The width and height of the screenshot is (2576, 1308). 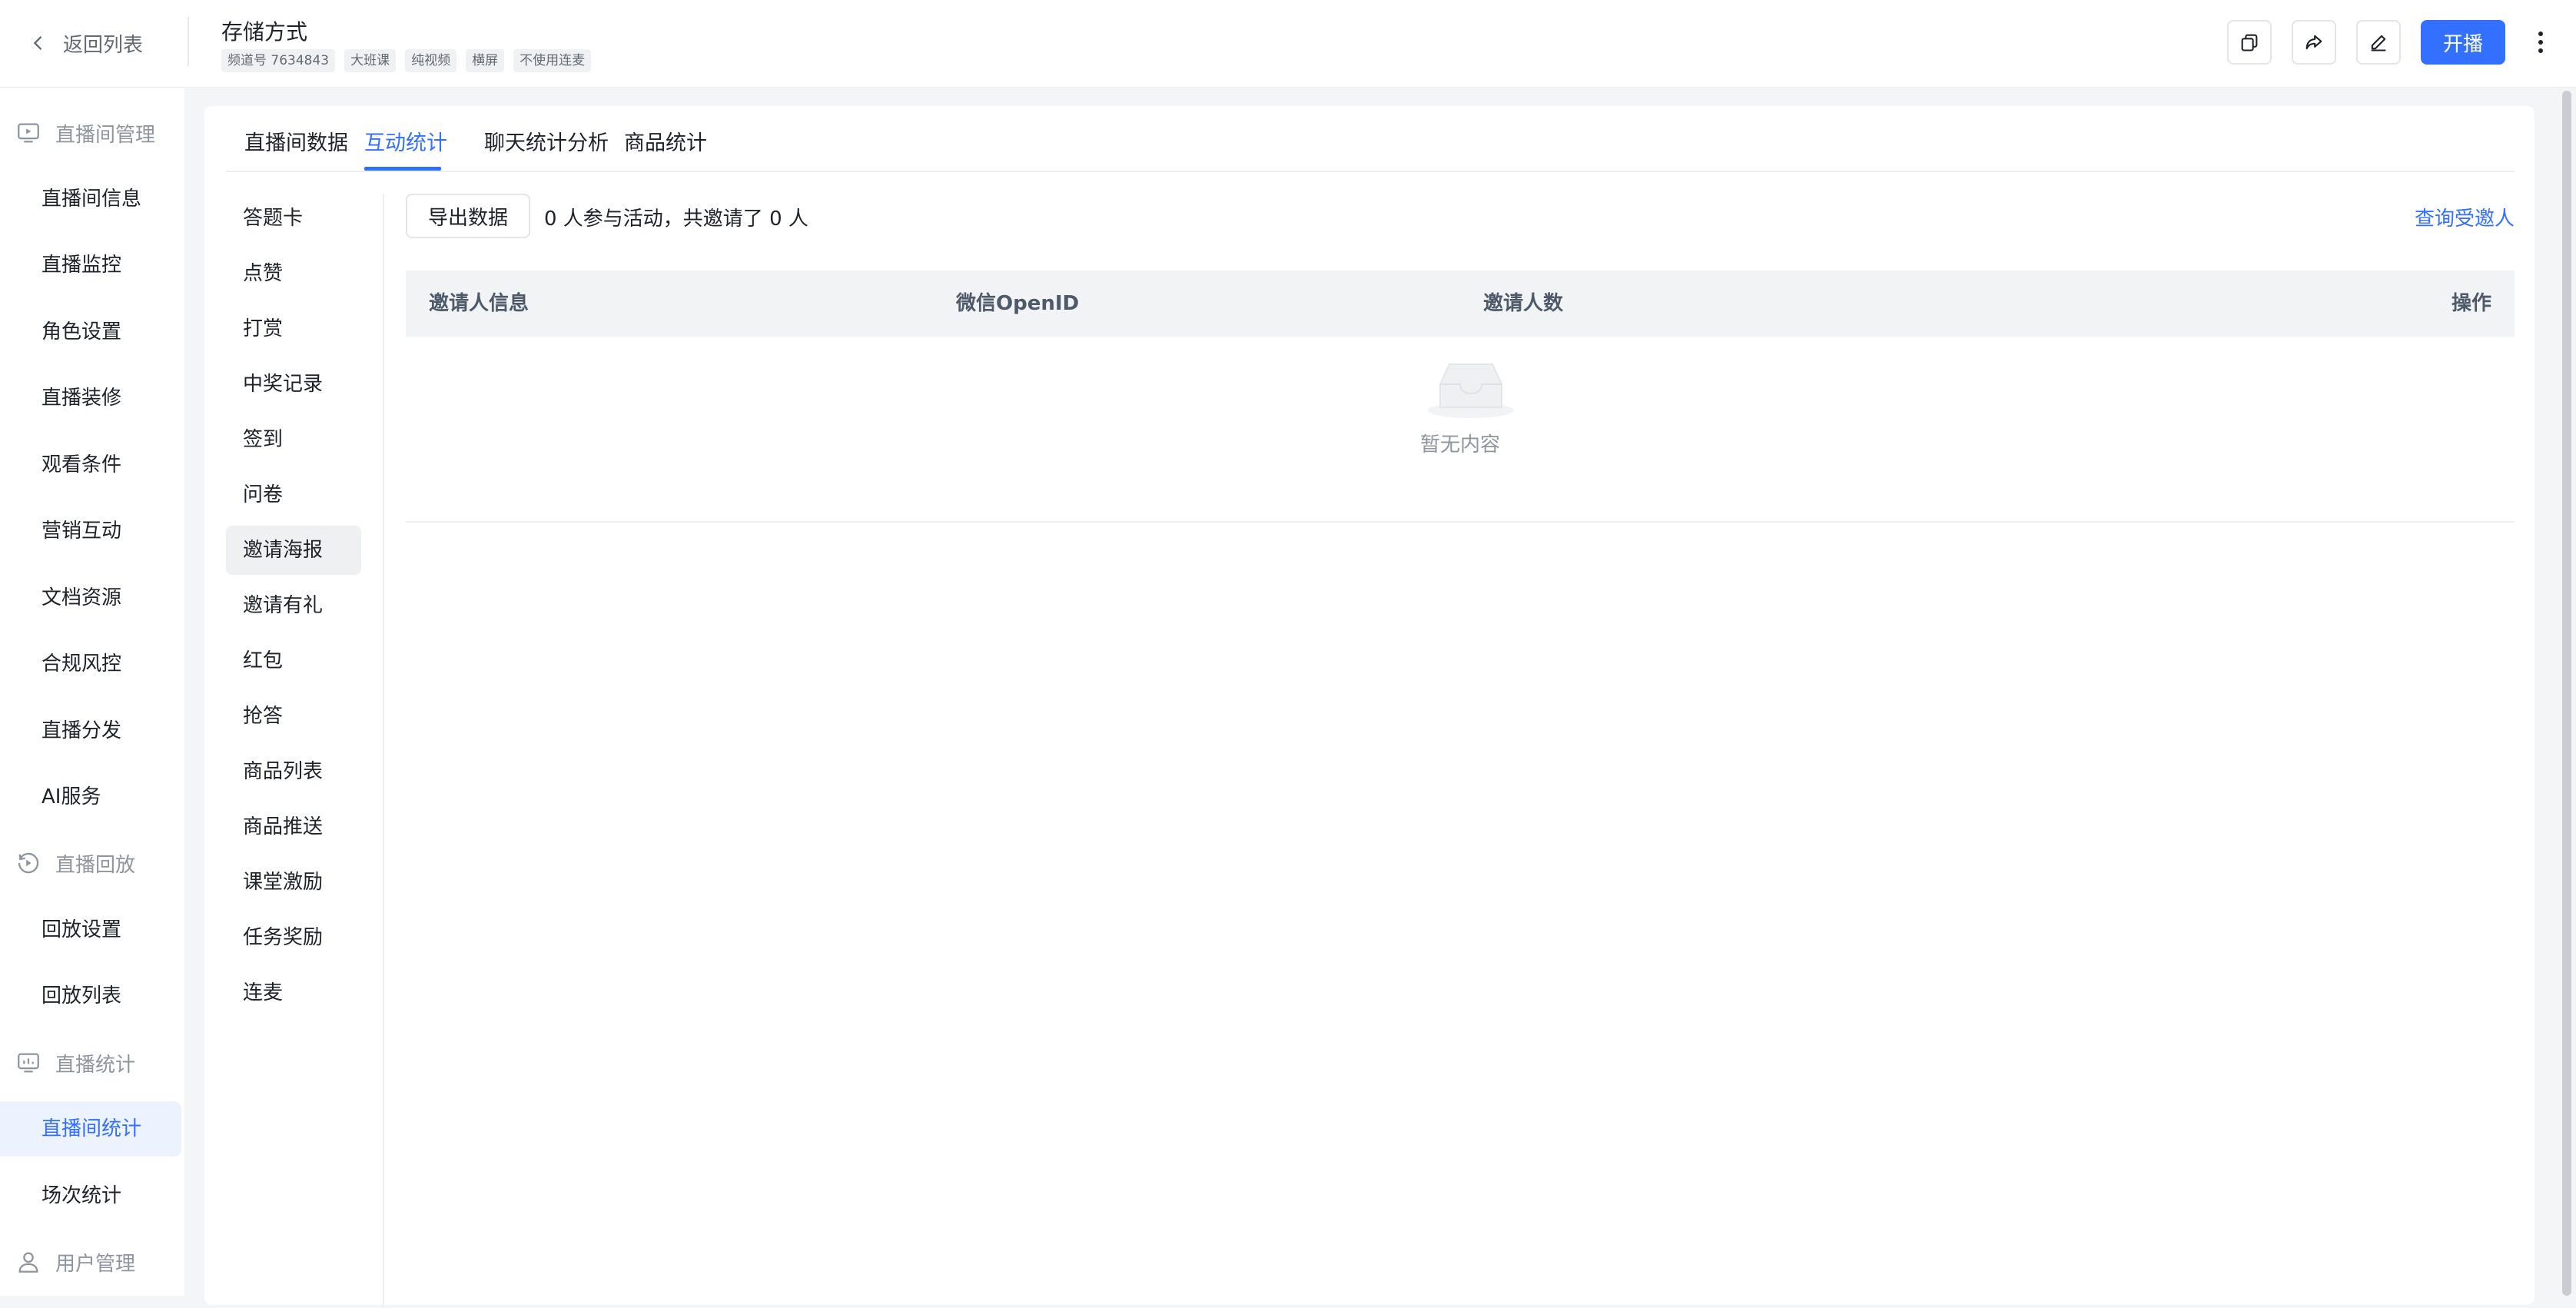 I want to click on page-title: 存储方式, so click(x=264, y=32).